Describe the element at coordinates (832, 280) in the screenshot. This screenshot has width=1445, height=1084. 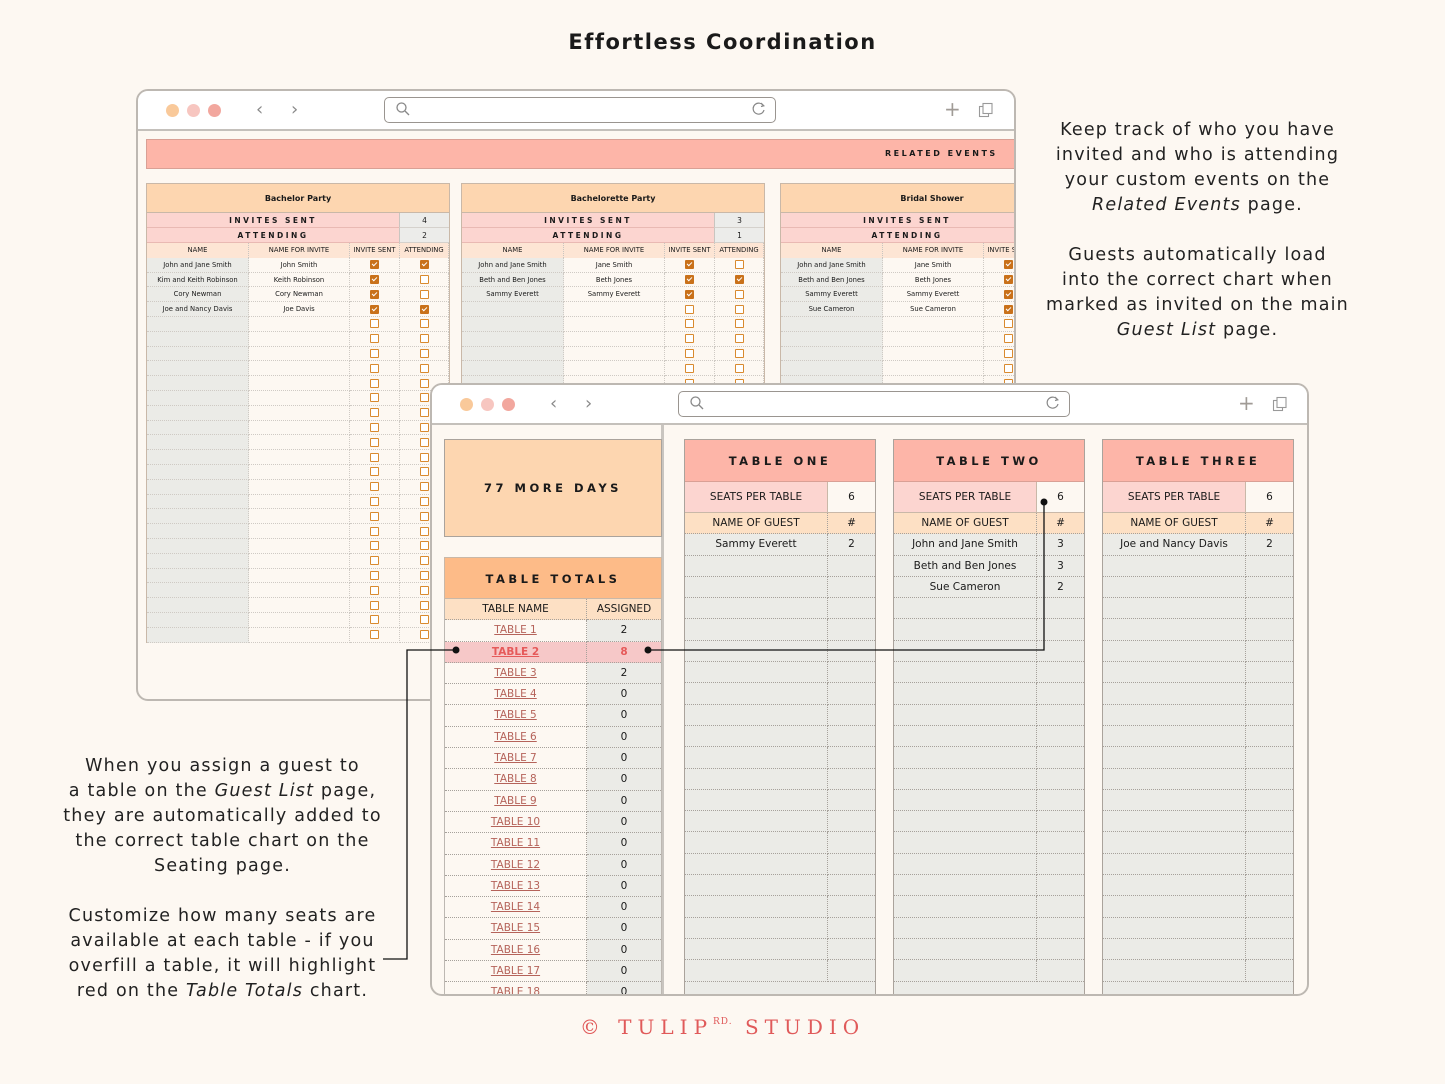
I see `guest-name: Beth and Ben Jones` at that location.